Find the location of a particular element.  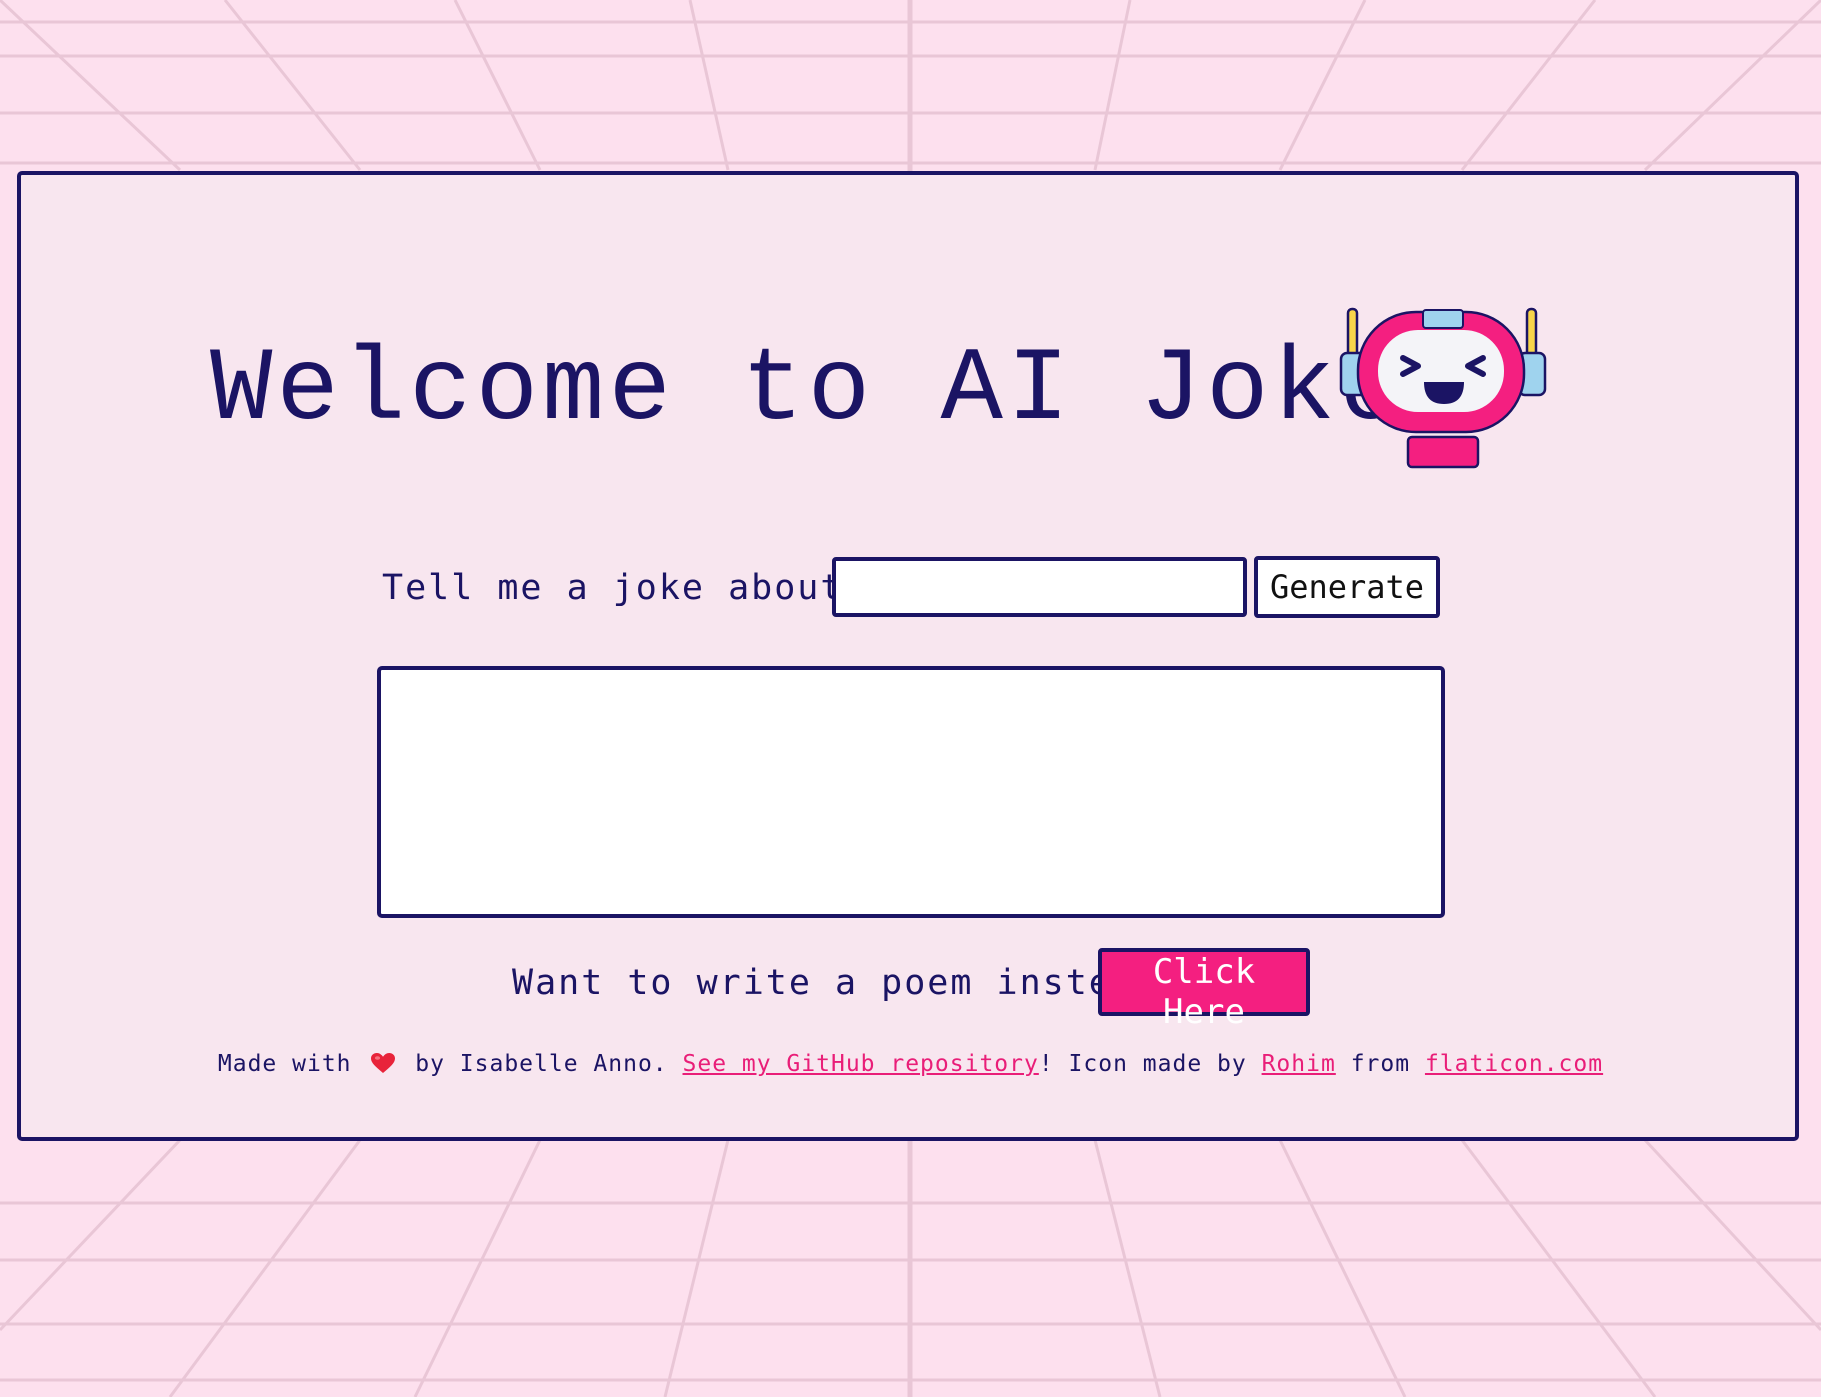

joke-topic-input is located at coordinates (1039, 587).